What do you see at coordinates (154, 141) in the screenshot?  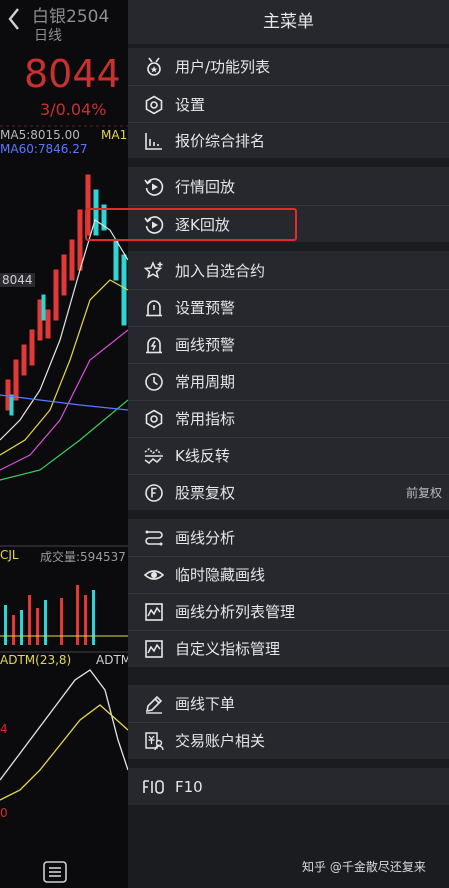 I see `ranking-chart-icon` at bounding box center [154, 141].